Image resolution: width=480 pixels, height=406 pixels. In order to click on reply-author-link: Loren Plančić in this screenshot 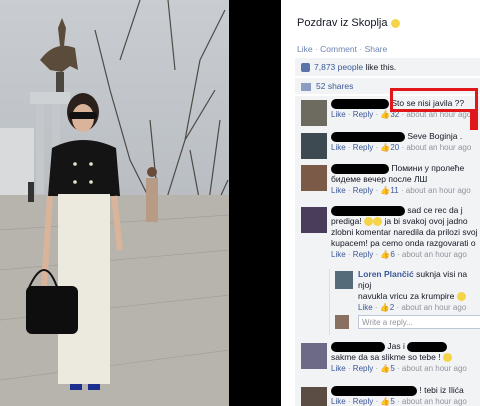, I will do `click(386, 274)`.